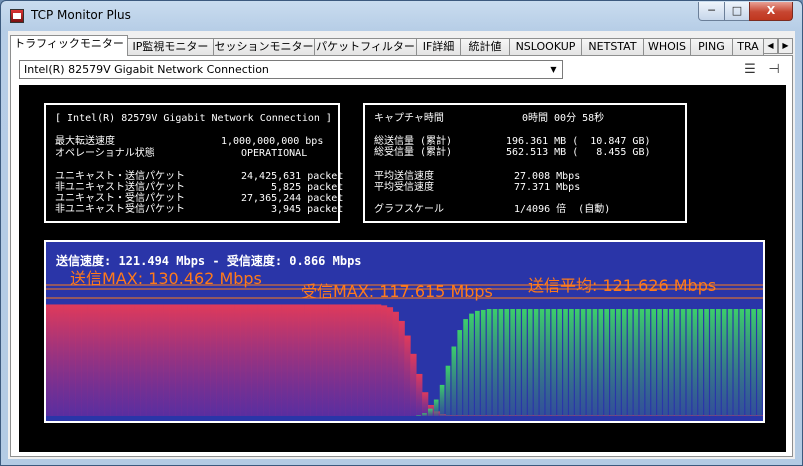 The width and height of the screenshot is (803, 466). Describe the element at coordinates (612, 47) in the screenshot. I see `tab-netstat: NETSTAT` at that location.